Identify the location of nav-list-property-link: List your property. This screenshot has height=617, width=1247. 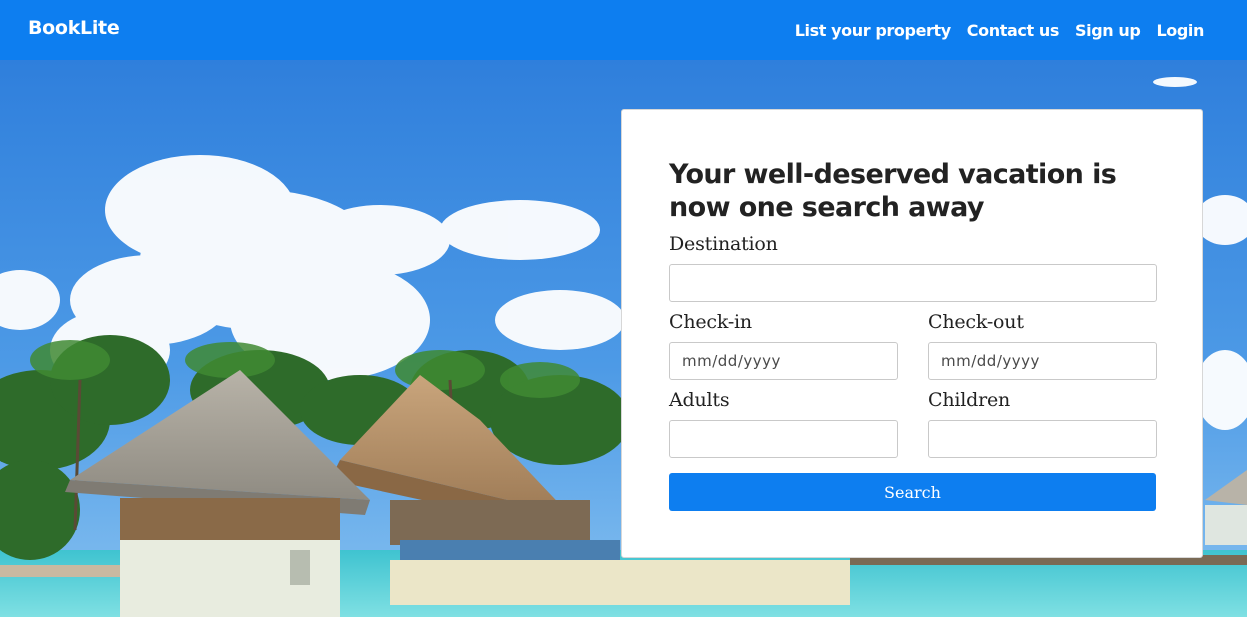
(873, 30).